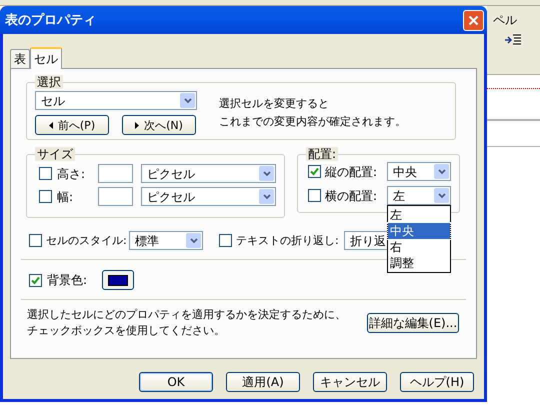 The width and height of the screenshot is (540, 405). Describe the element at coordinates (46, 58) in the screenshot. I see `tab: セル` at that location.